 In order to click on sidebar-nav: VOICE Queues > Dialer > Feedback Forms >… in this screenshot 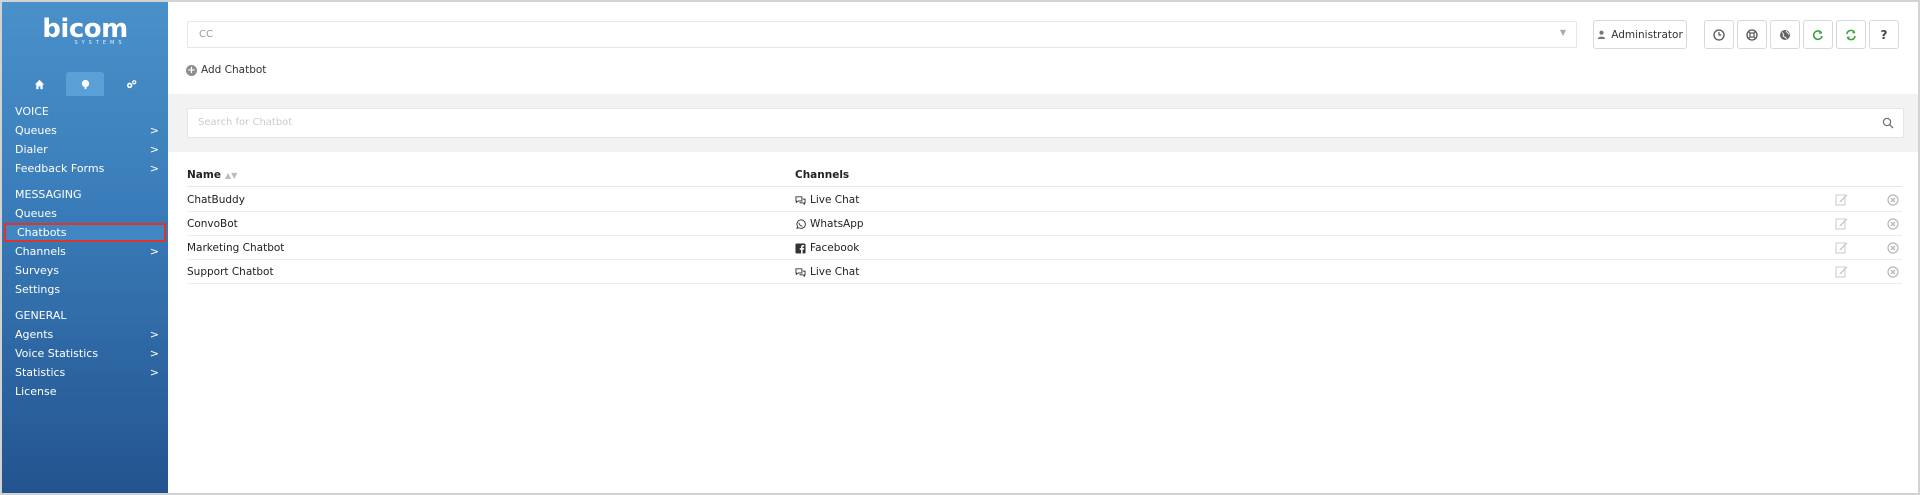, I will do `click(85, 251)`.